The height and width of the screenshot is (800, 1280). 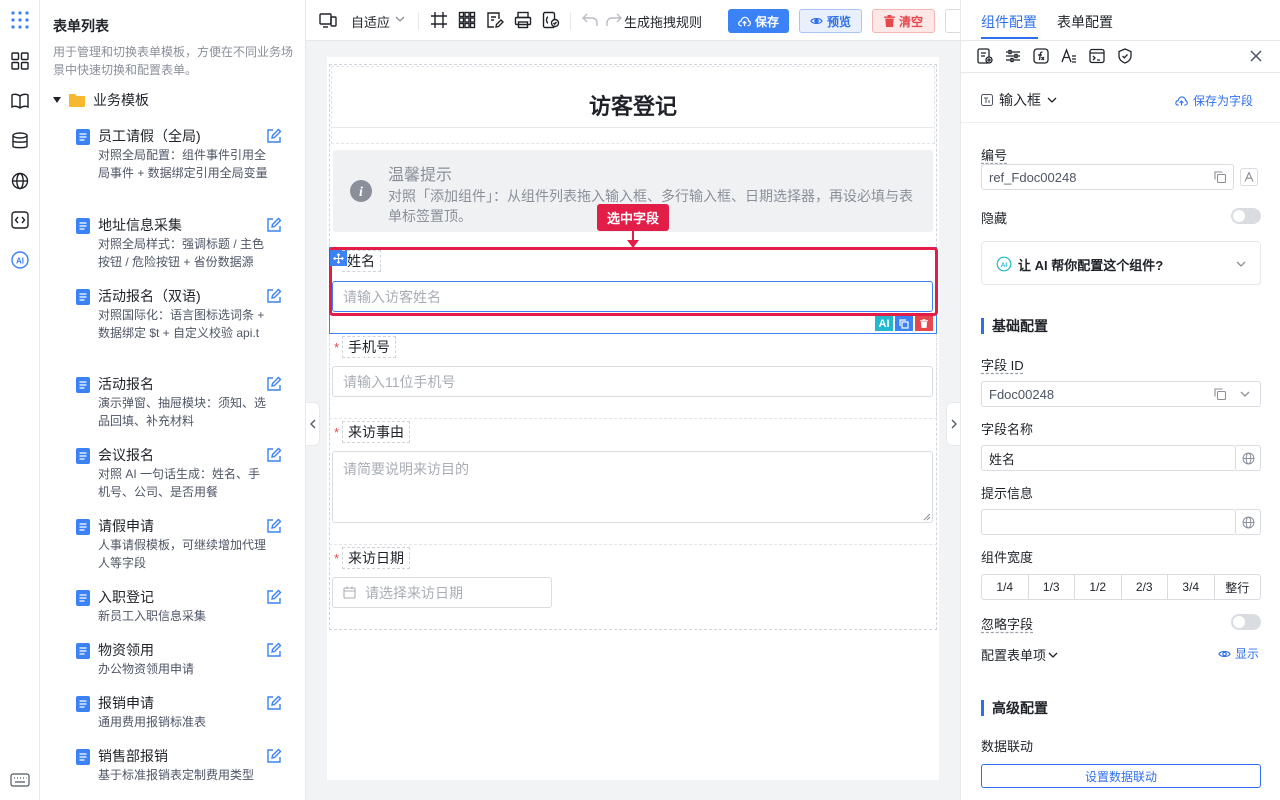 What do you see at coordinates (20, 220) in the screenshot?
I see `code-icon` at bounding box center [20, 220].